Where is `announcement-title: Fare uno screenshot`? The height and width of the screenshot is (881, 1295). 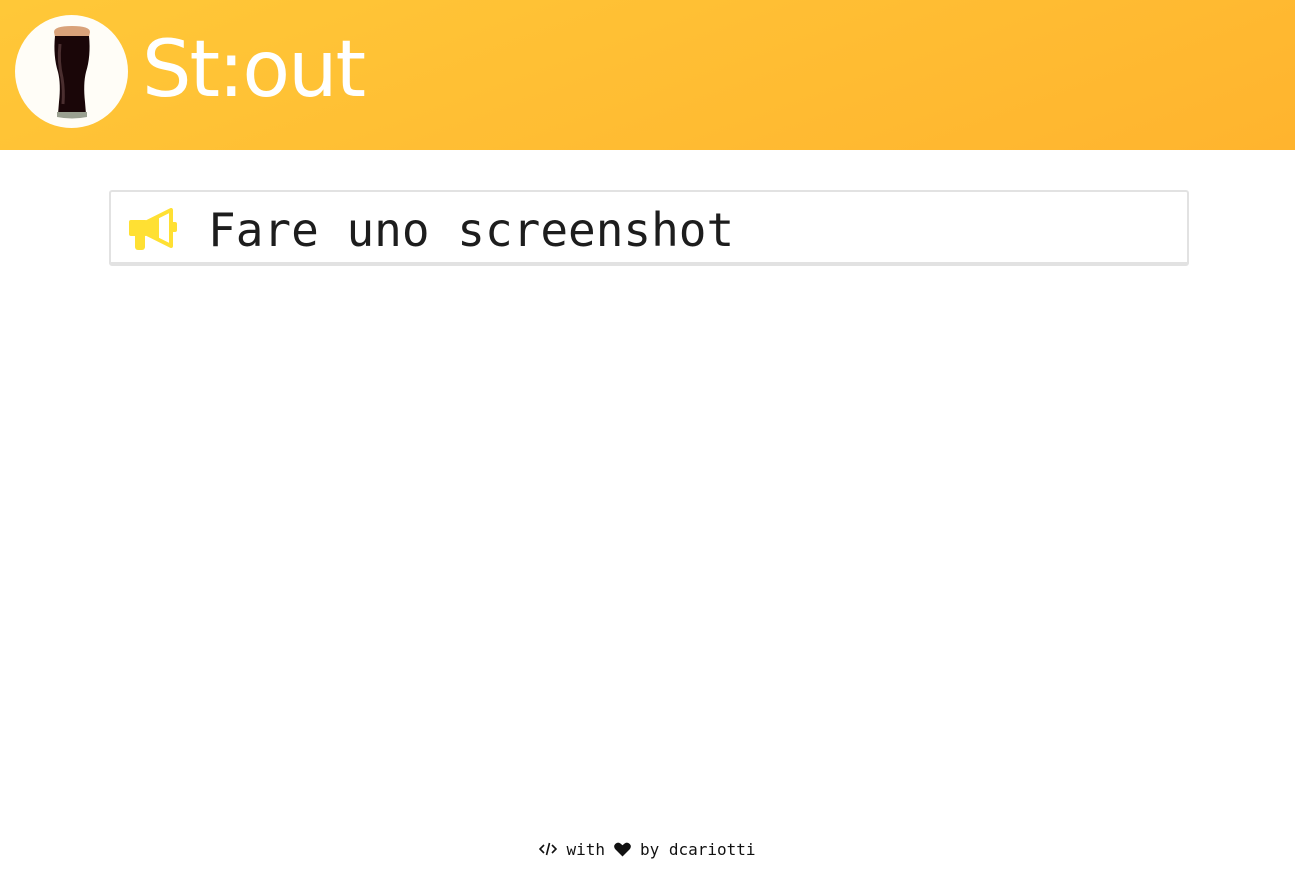 announcement-title: Fare uno screenshot is located at coordinates (471, 230).